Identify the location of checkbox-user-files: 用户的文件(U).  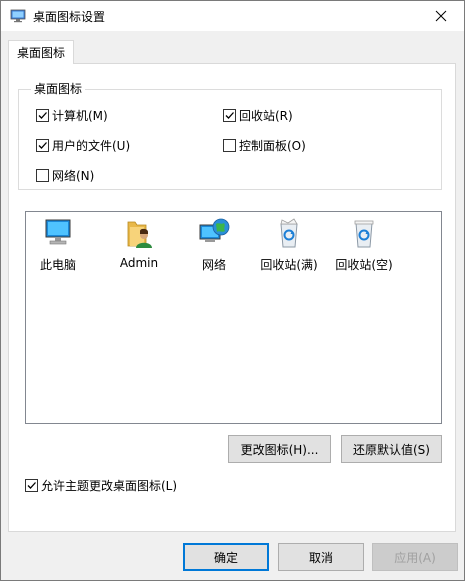
(83, 145).